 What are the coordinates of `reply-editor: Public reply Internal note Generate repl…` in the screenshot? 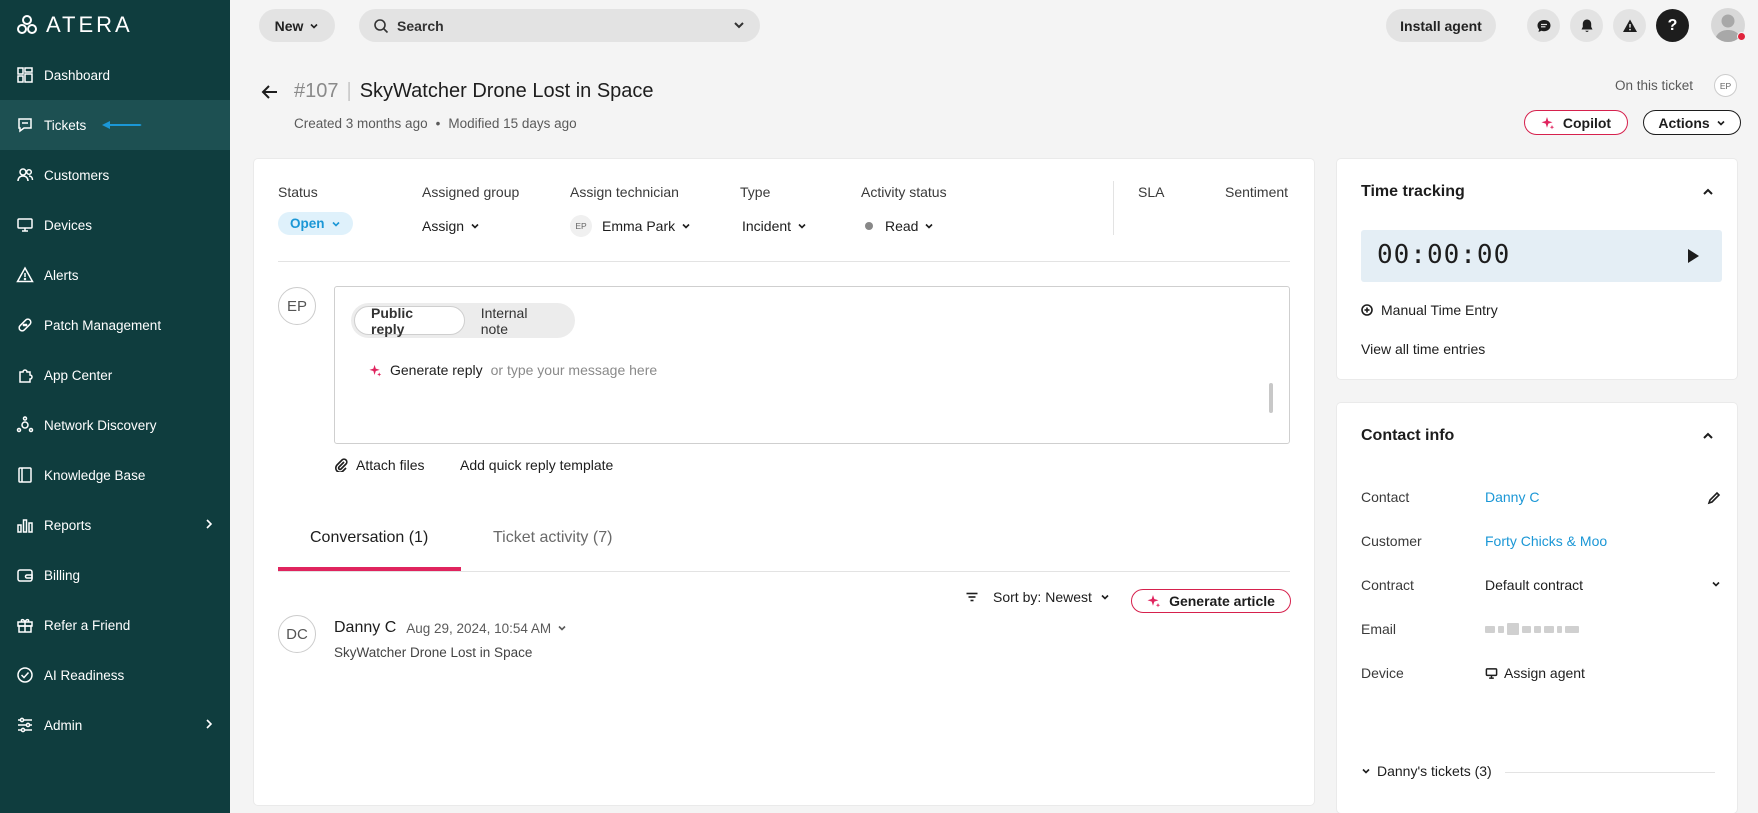 It's located at (812, 365).